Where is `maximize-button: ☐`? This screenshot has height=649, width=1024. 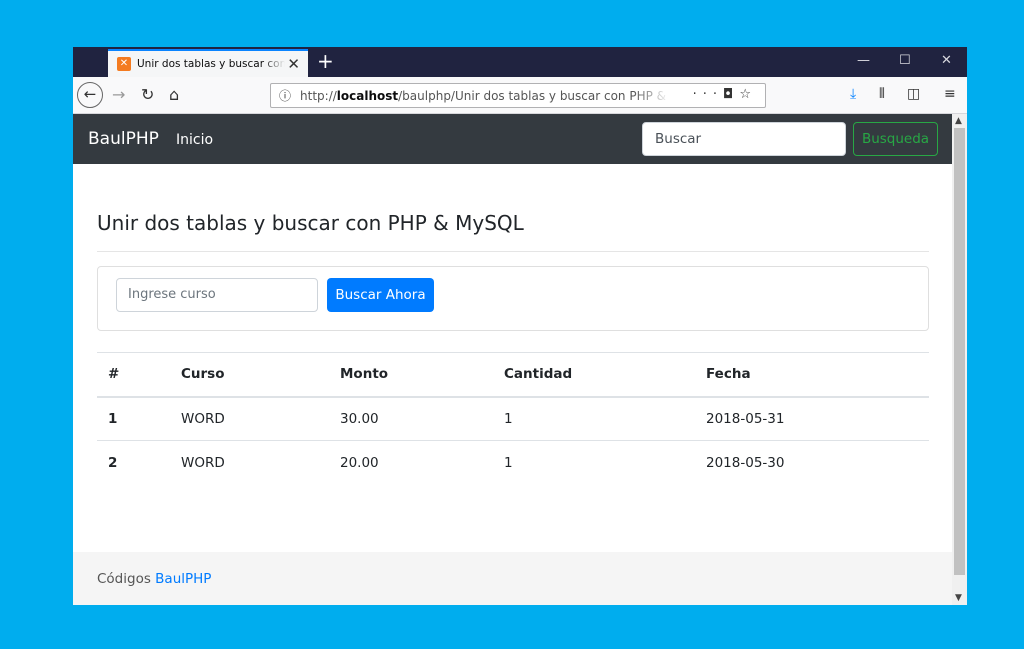 maximize-button: ☐ is located at coordinates (905, 60).